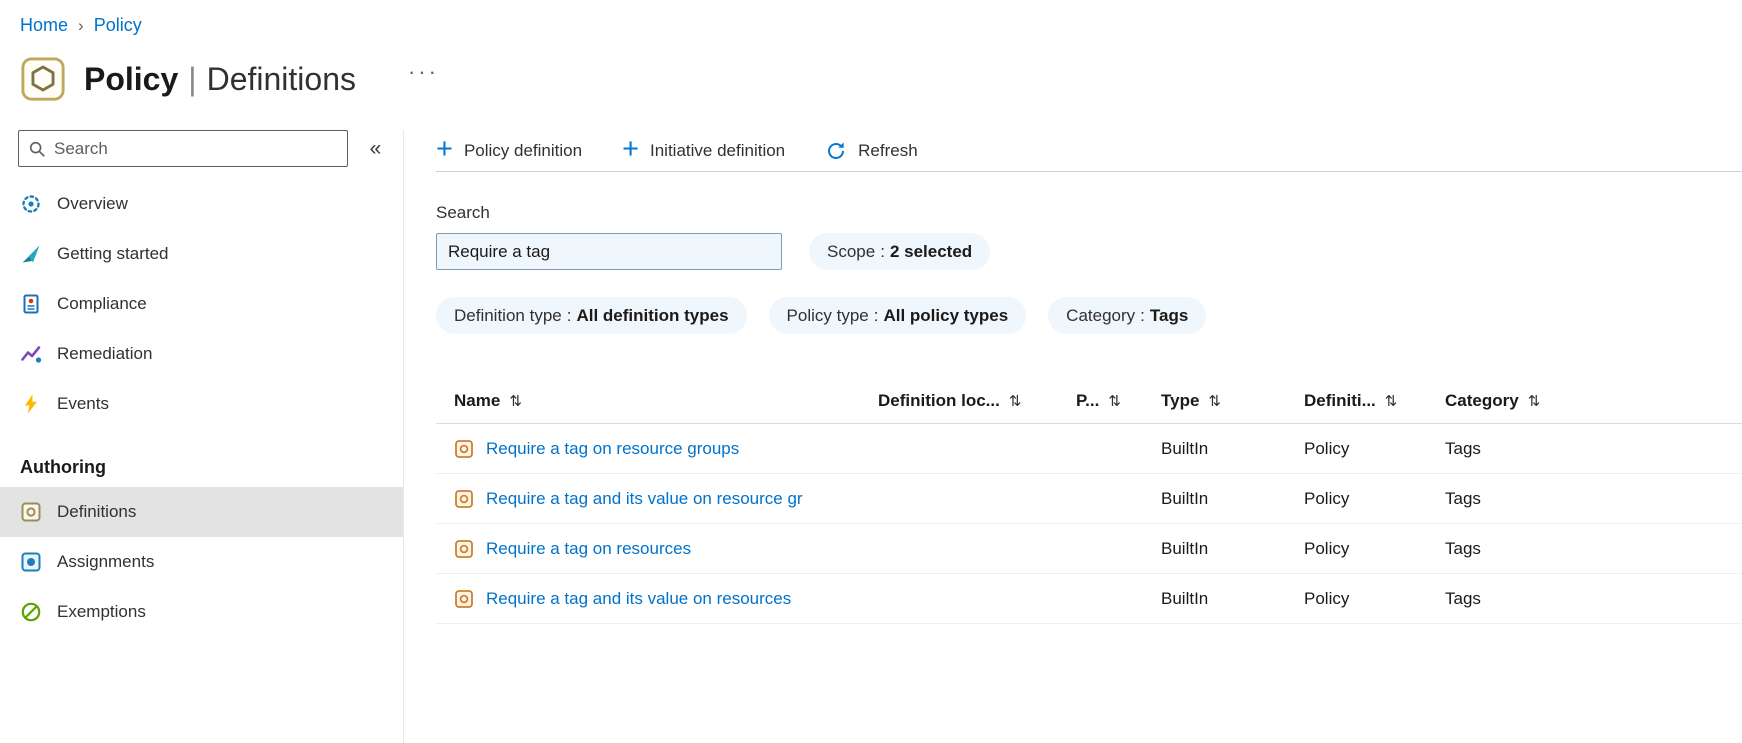 The height and width of the screenshot is (743, 1742). Describe the element at coordinates (871, 52) in the screenshot. I see `page-header: Home › Policy Policy | Definitions ···` at that location.